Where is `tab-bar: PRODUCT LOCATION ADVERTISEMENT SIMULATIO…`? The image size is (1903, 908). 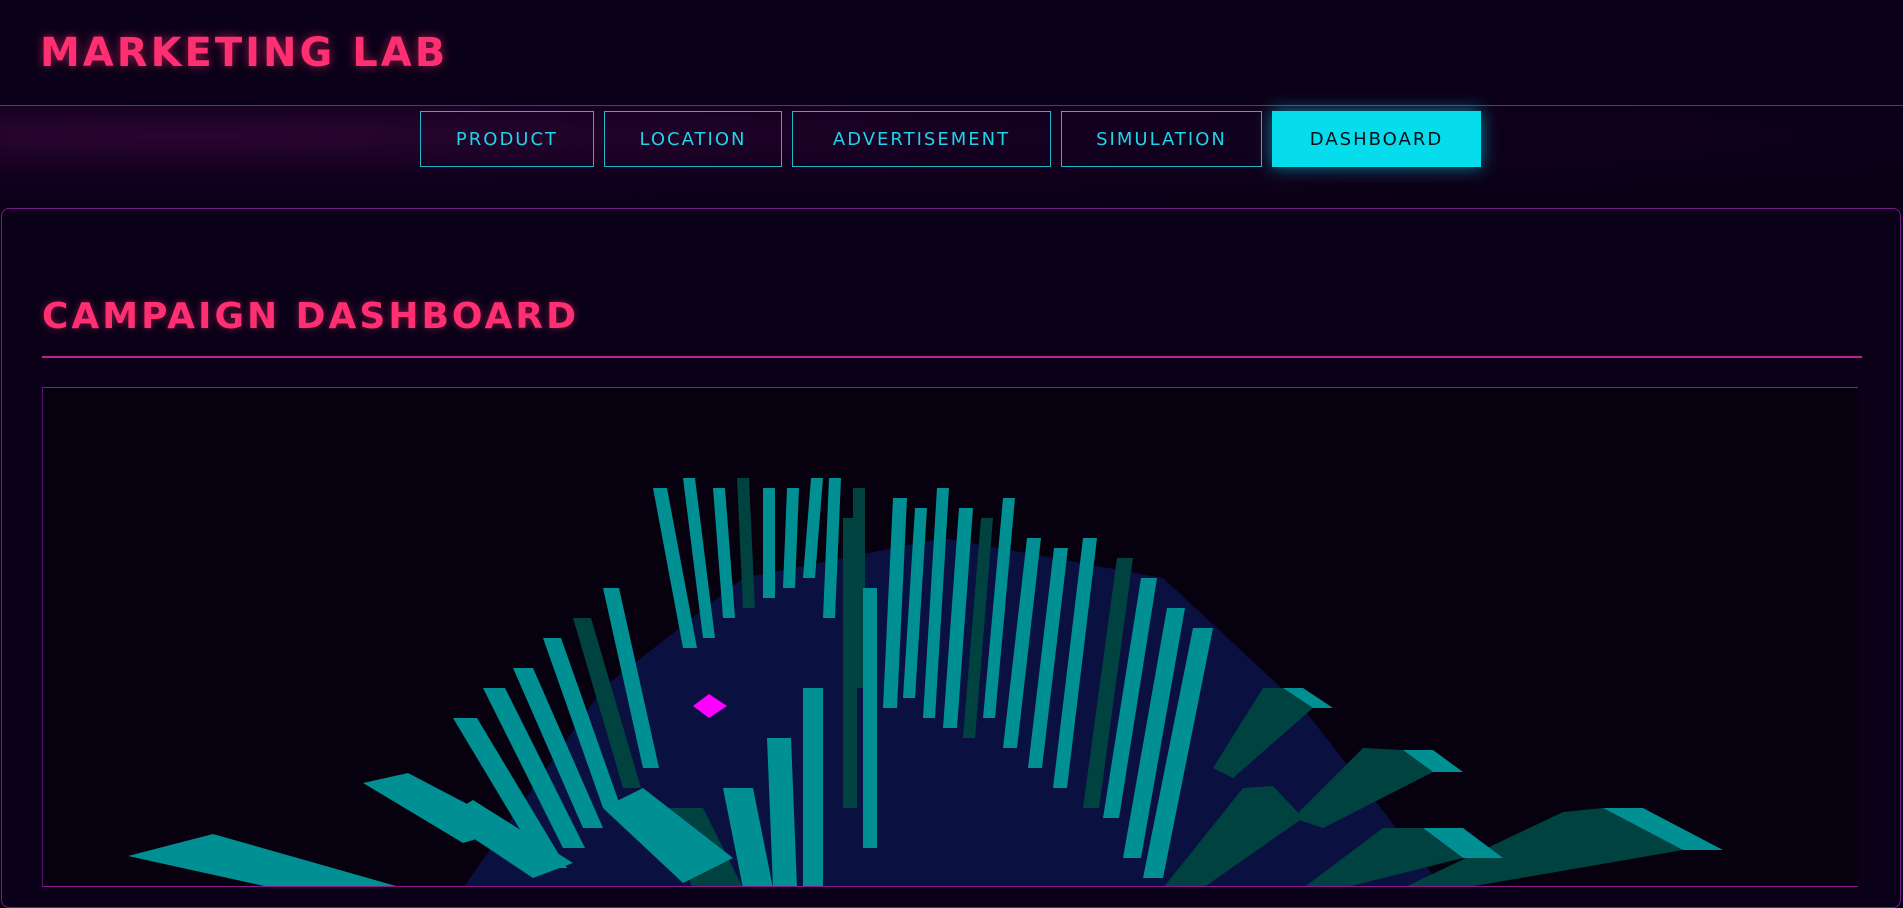
tab-bar: PRODUCT LOCATION ADVERTISEMENT SIMULATIO… is located at coordinates (951, 156).